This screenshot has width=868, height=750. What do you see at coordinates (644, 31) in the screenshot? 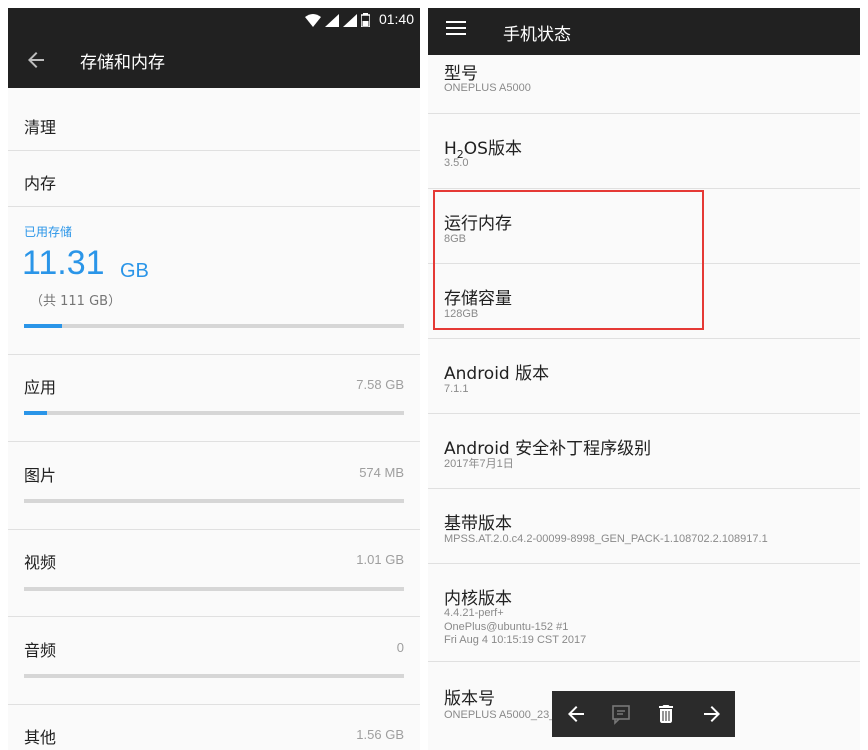
I see `top-app-bar: 手机状态` at bounding box center [644, 31].